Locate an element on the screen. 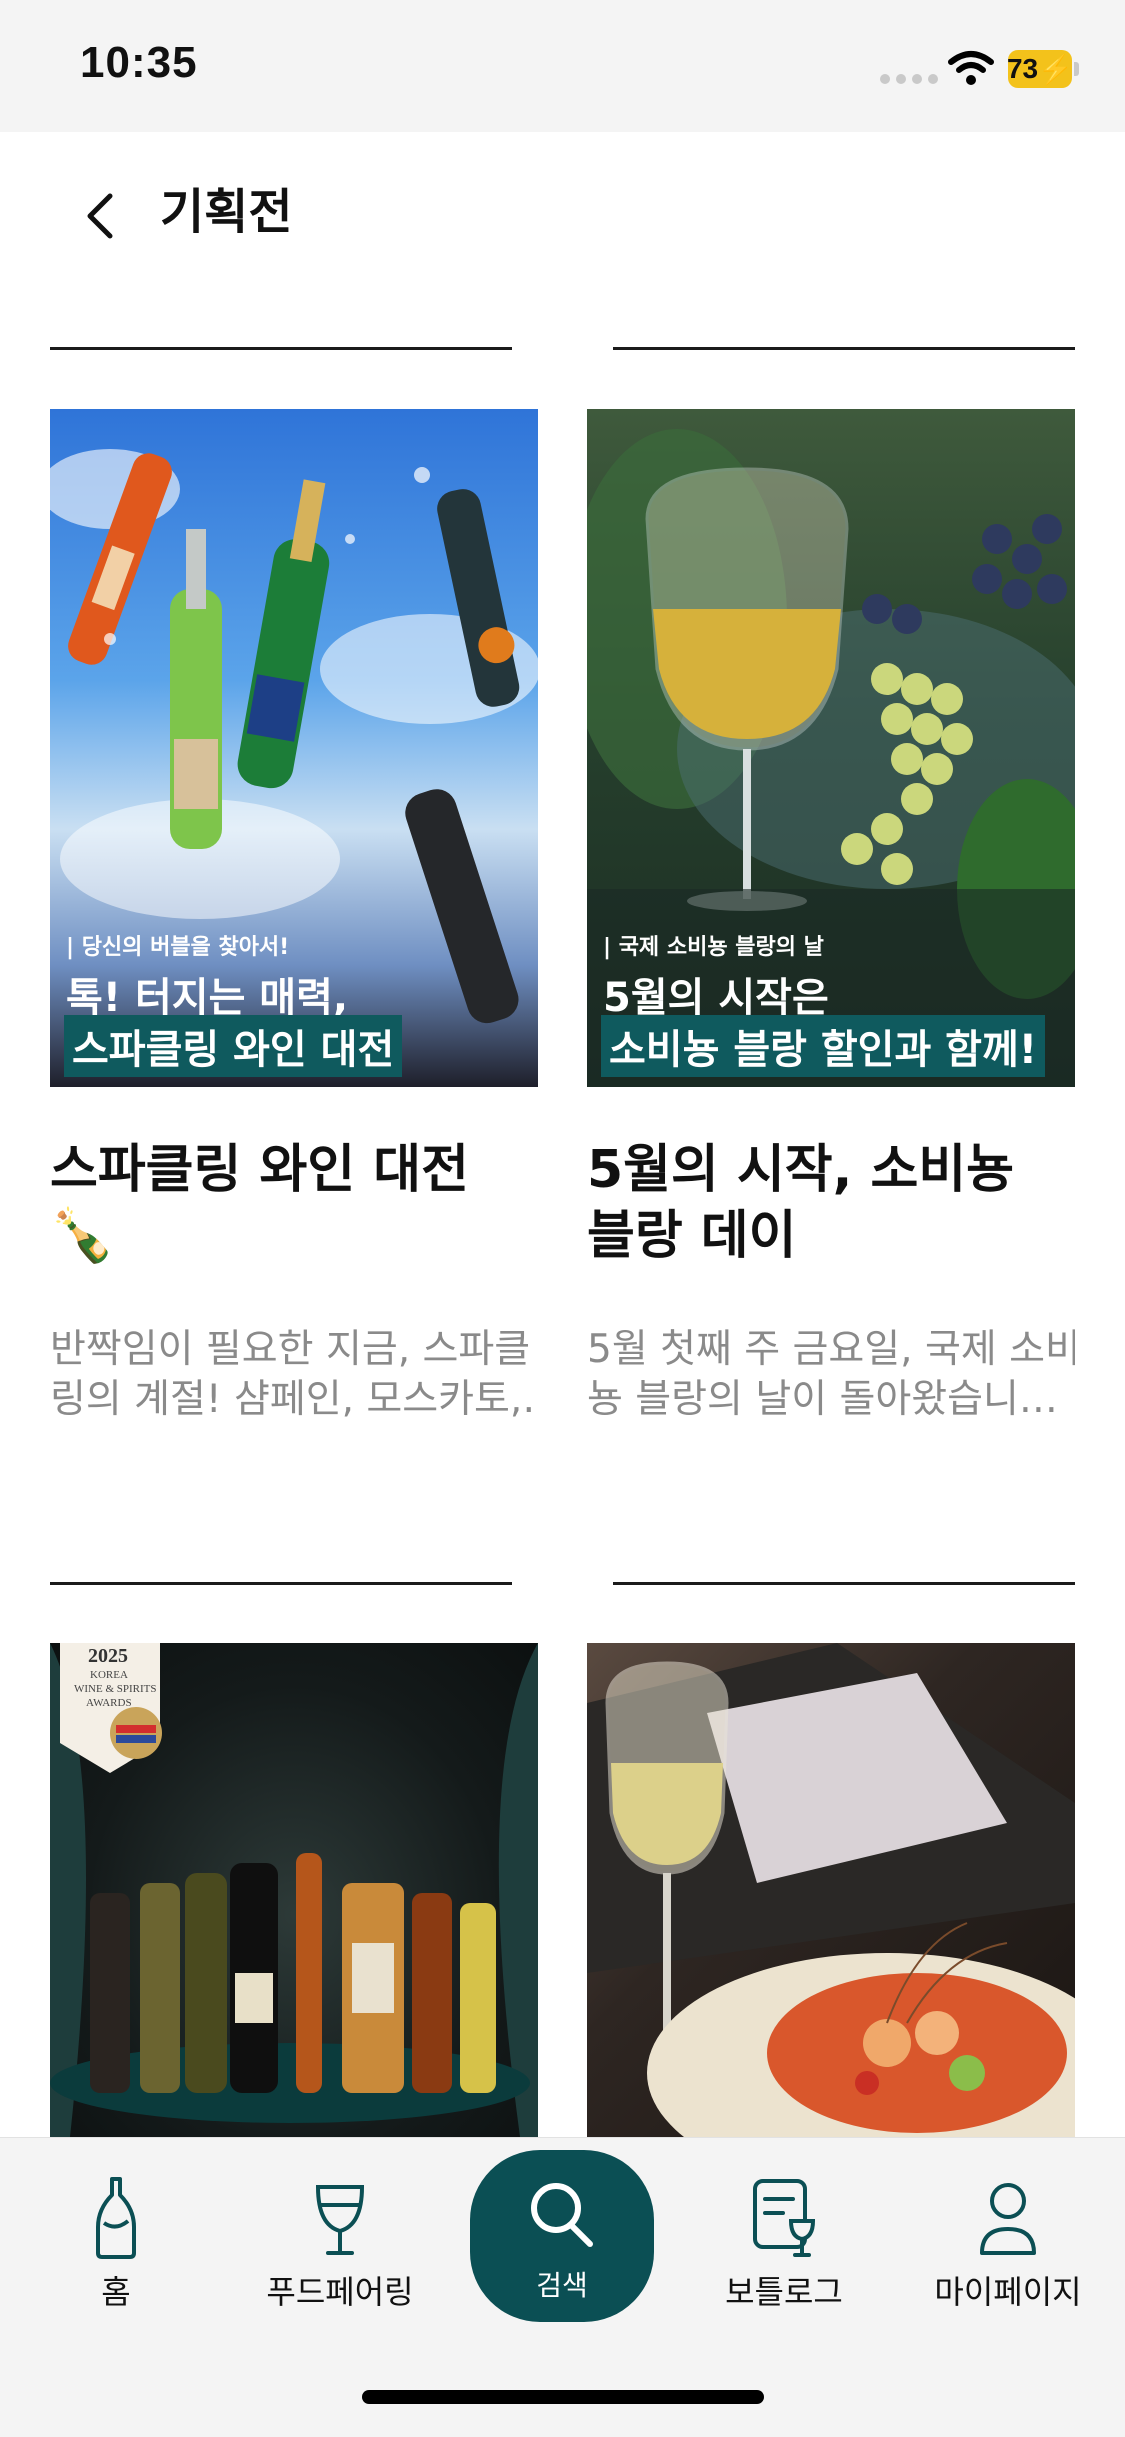  exhibition-card is located at coordinates (831, 1859).